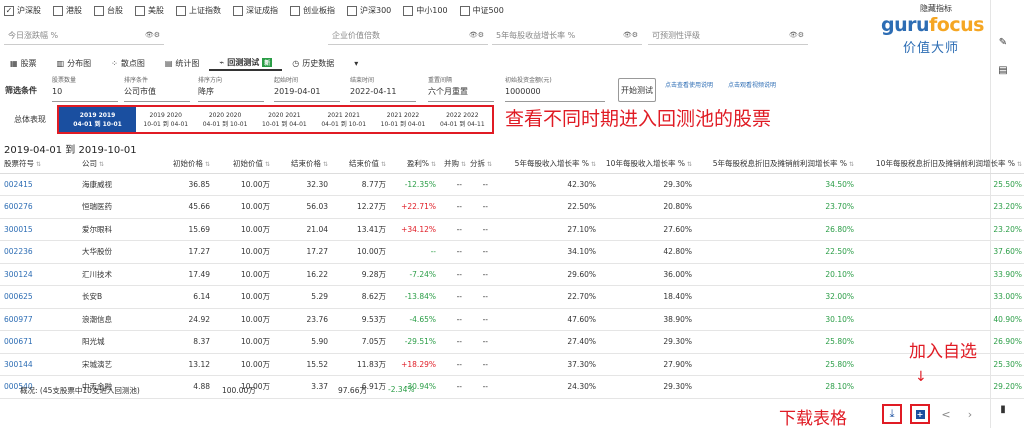 Image resolution: width=1024 pixels, height=428 pixels. Describe the element at coordinates (165, 119) in the screenshot. I see `period-option: 2019 2020 10-01 到 04-01` at that location.